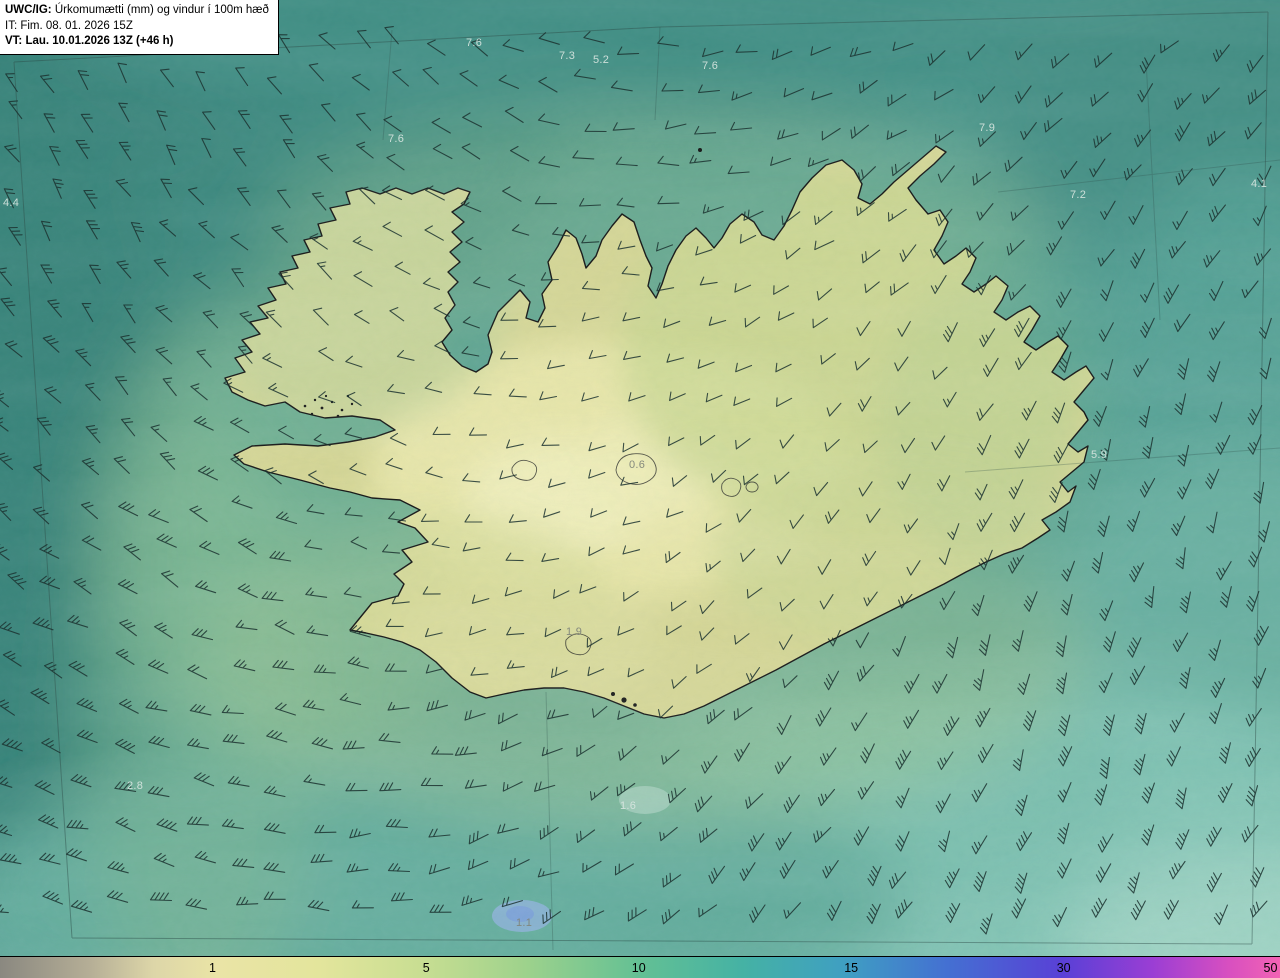 The image size is (1280, 978). What do you see at coordinates (851, 967) in the screenshot?
I see `colorbar-tick: 15` at bounding box center [851, 967].